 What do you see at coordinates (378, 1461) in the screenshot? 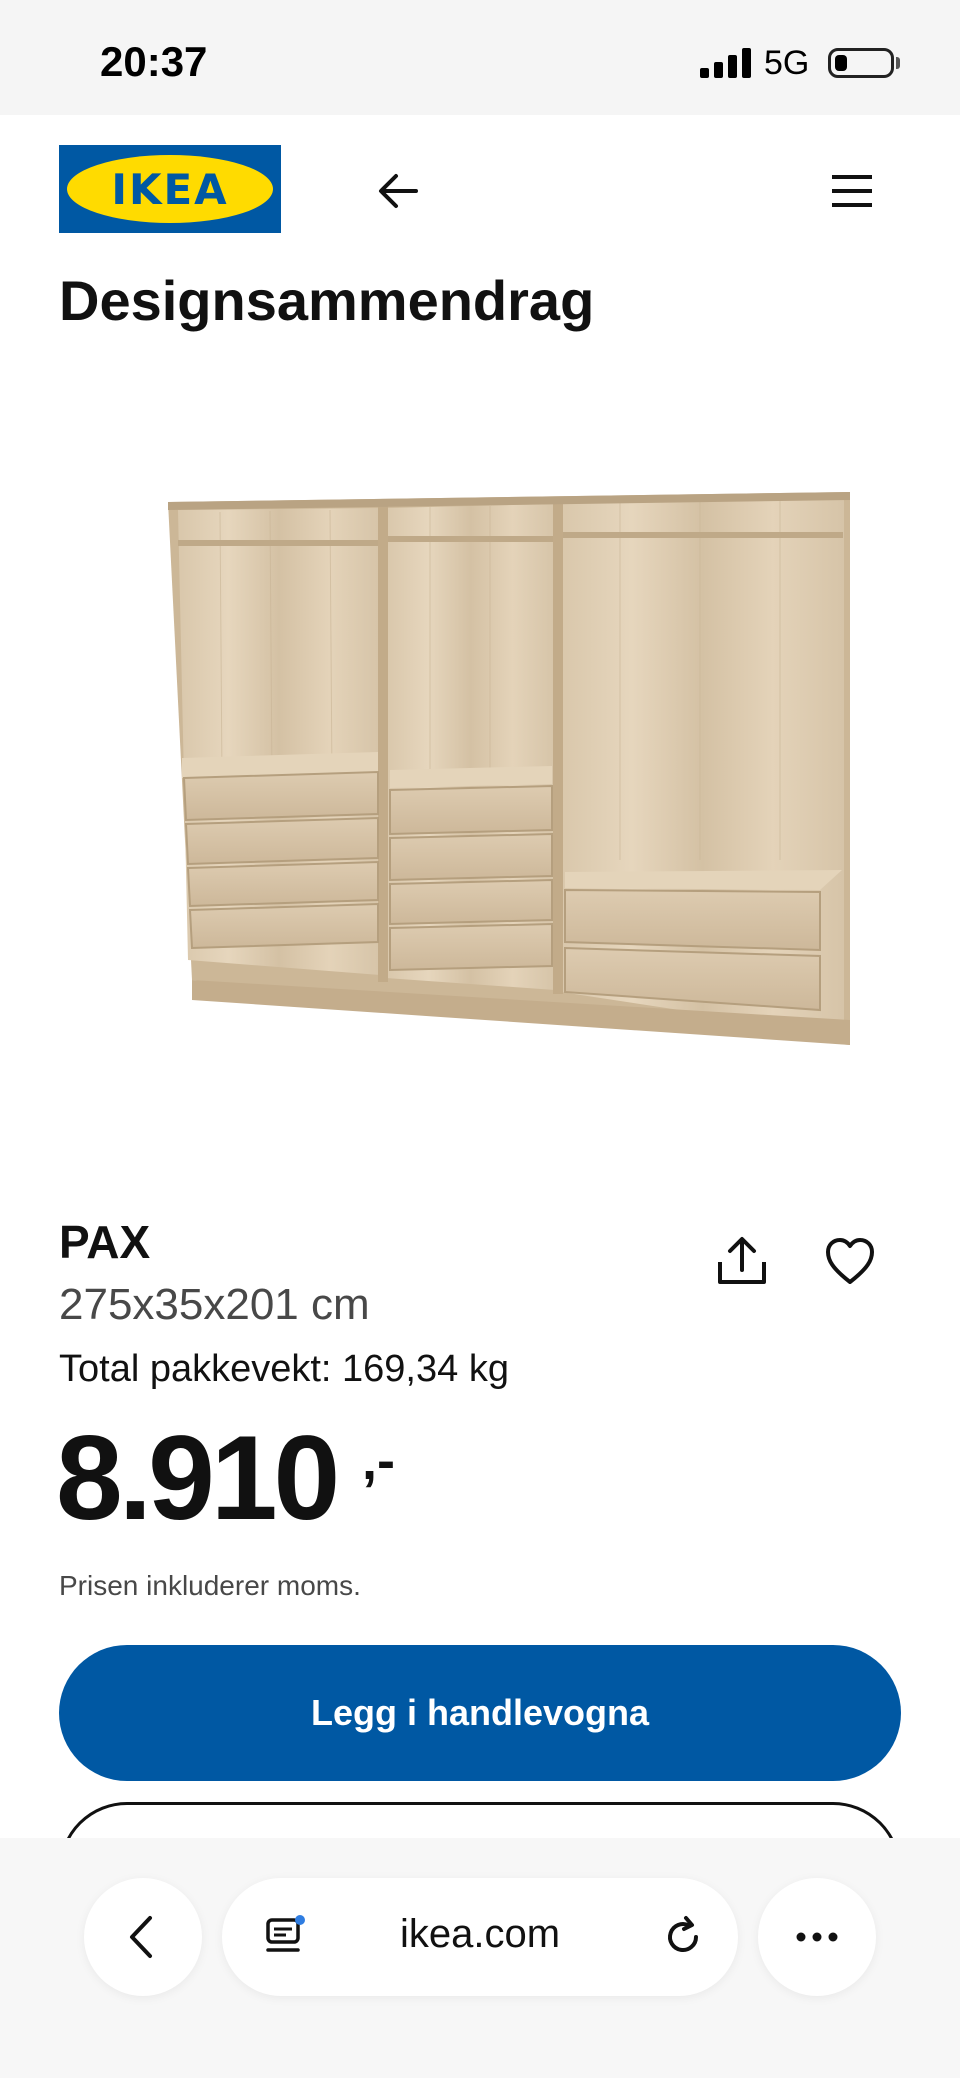
I see `price-suffix: ,-` at bounding box center [378, 1461].